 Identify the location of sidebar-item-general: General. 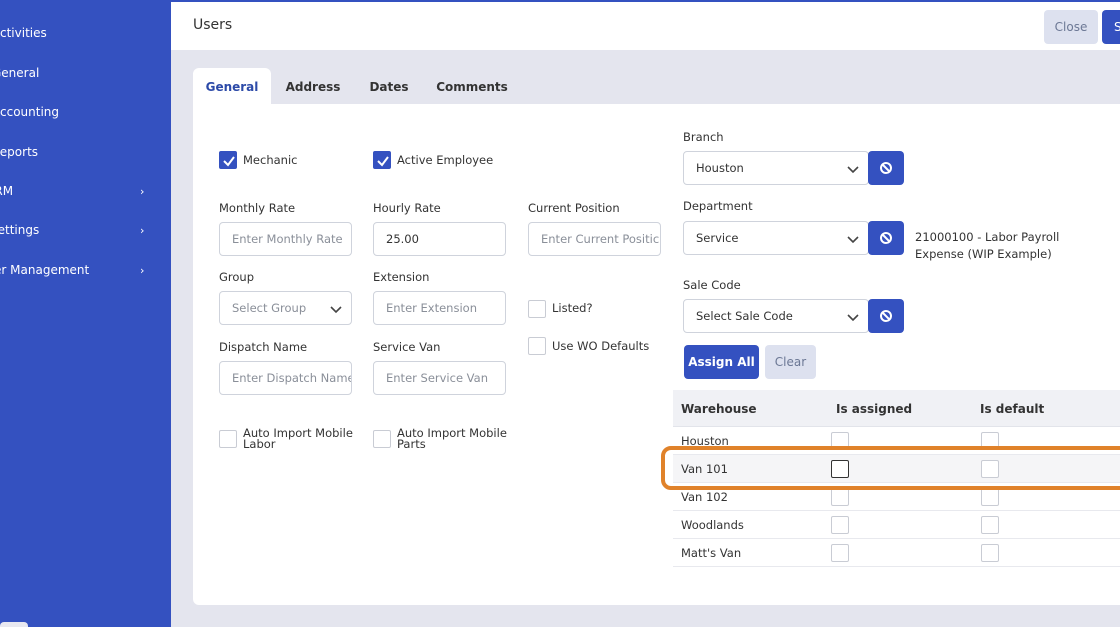
(85, 73).